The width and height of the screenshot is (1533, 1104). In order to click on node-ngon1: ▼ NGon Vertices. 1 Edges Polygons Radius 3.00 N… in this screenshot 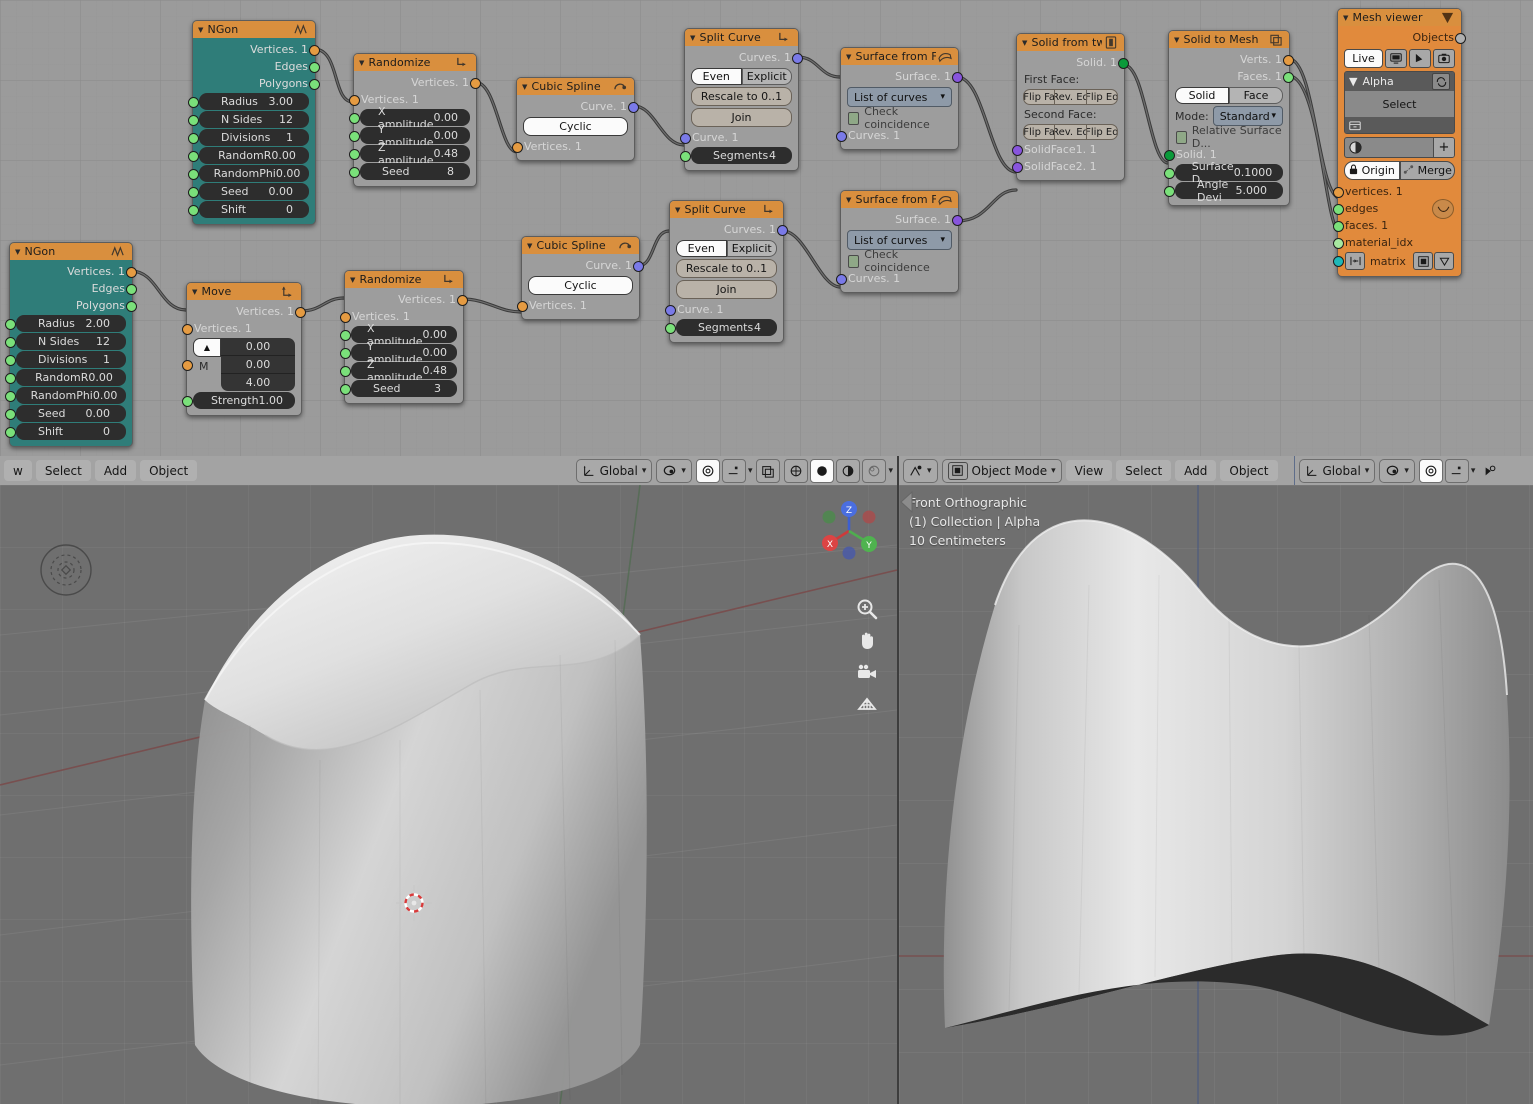, I will do `click(254, 122)`.